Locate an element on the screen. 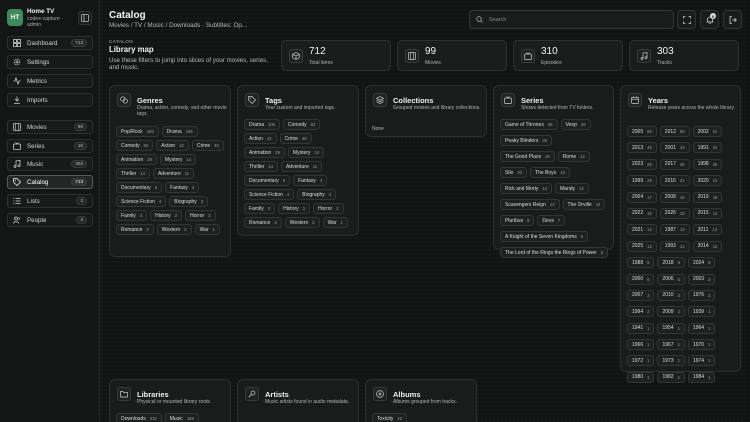  year-chip: 1984 1 is located at coordinates (701, 377).